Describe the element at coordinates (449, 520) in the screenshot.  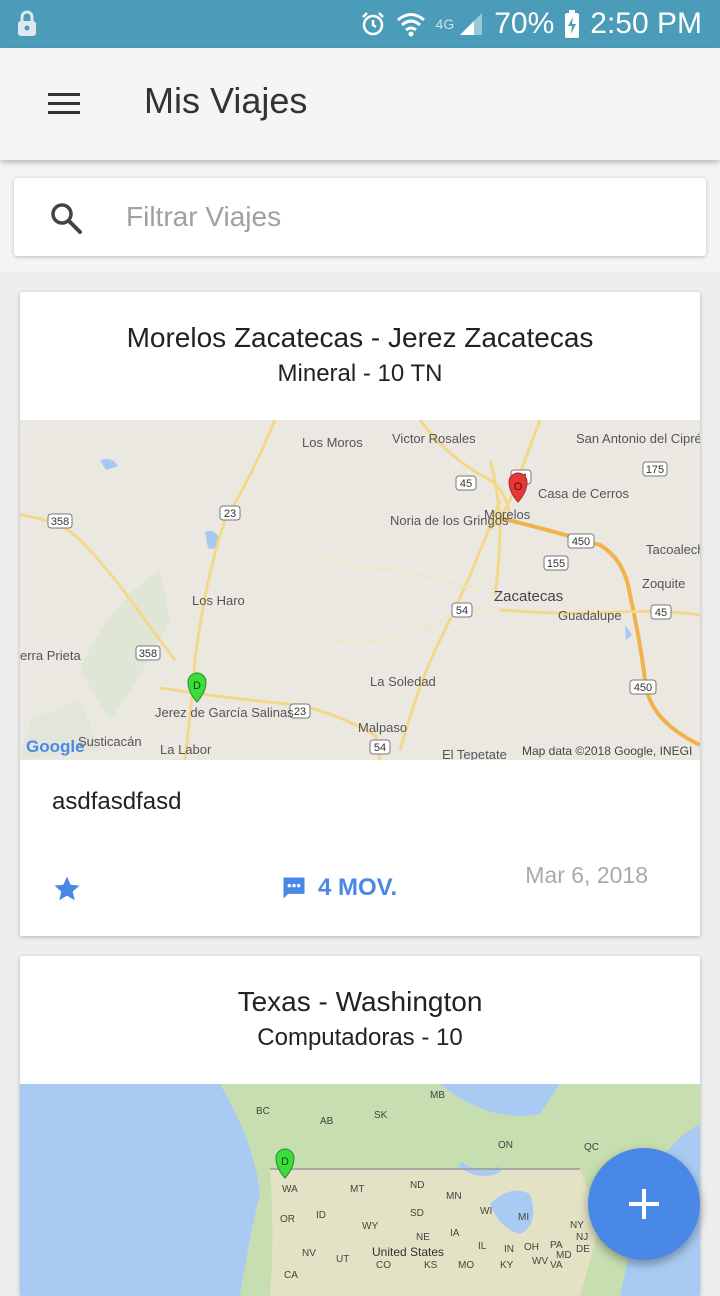
I see `map-label: Noria de los Gringos` at that location.